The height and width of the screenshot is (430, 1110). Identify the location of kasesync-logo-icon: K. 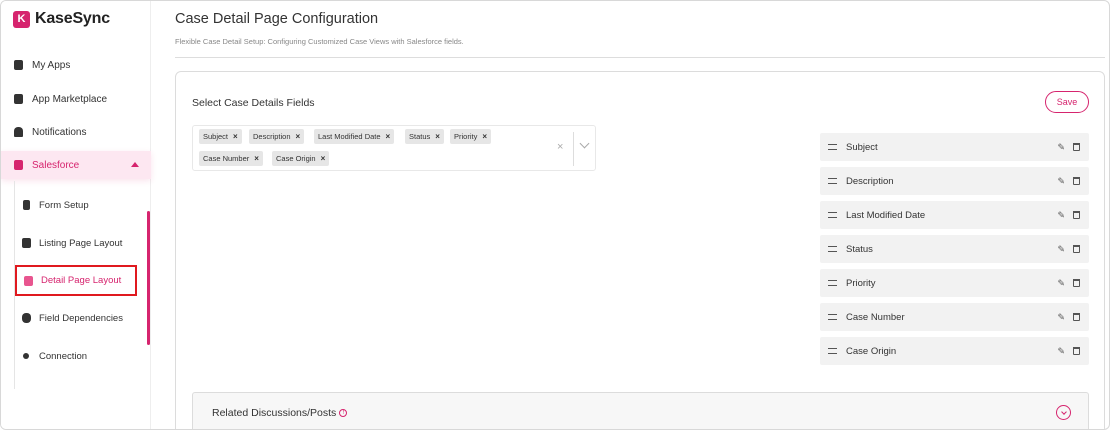
(21, 19).